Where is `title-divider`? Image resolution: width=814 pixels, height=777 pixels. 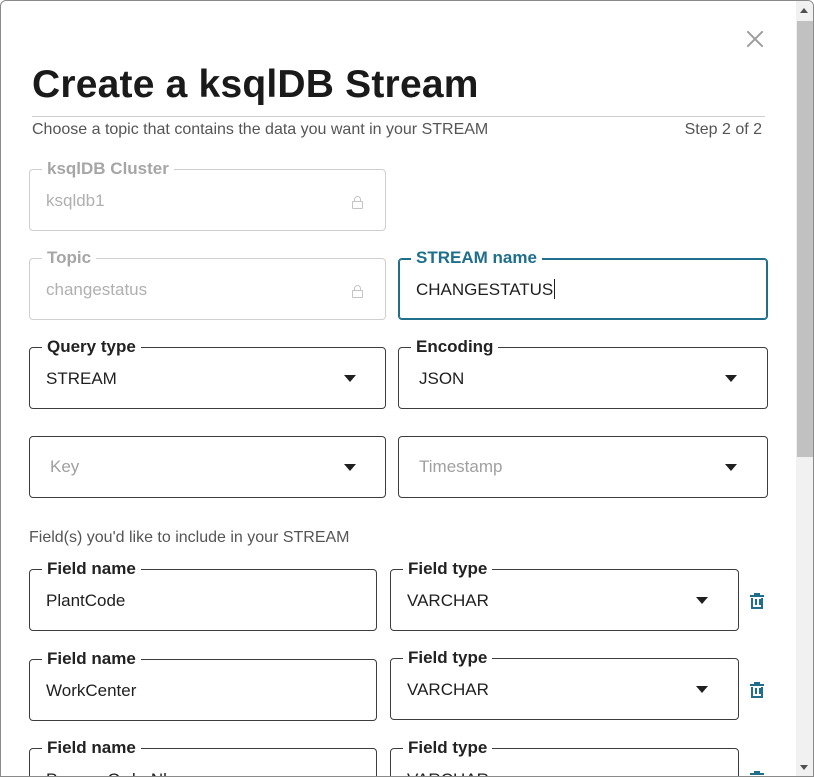
title-divider is located at coordinates (398, 116).